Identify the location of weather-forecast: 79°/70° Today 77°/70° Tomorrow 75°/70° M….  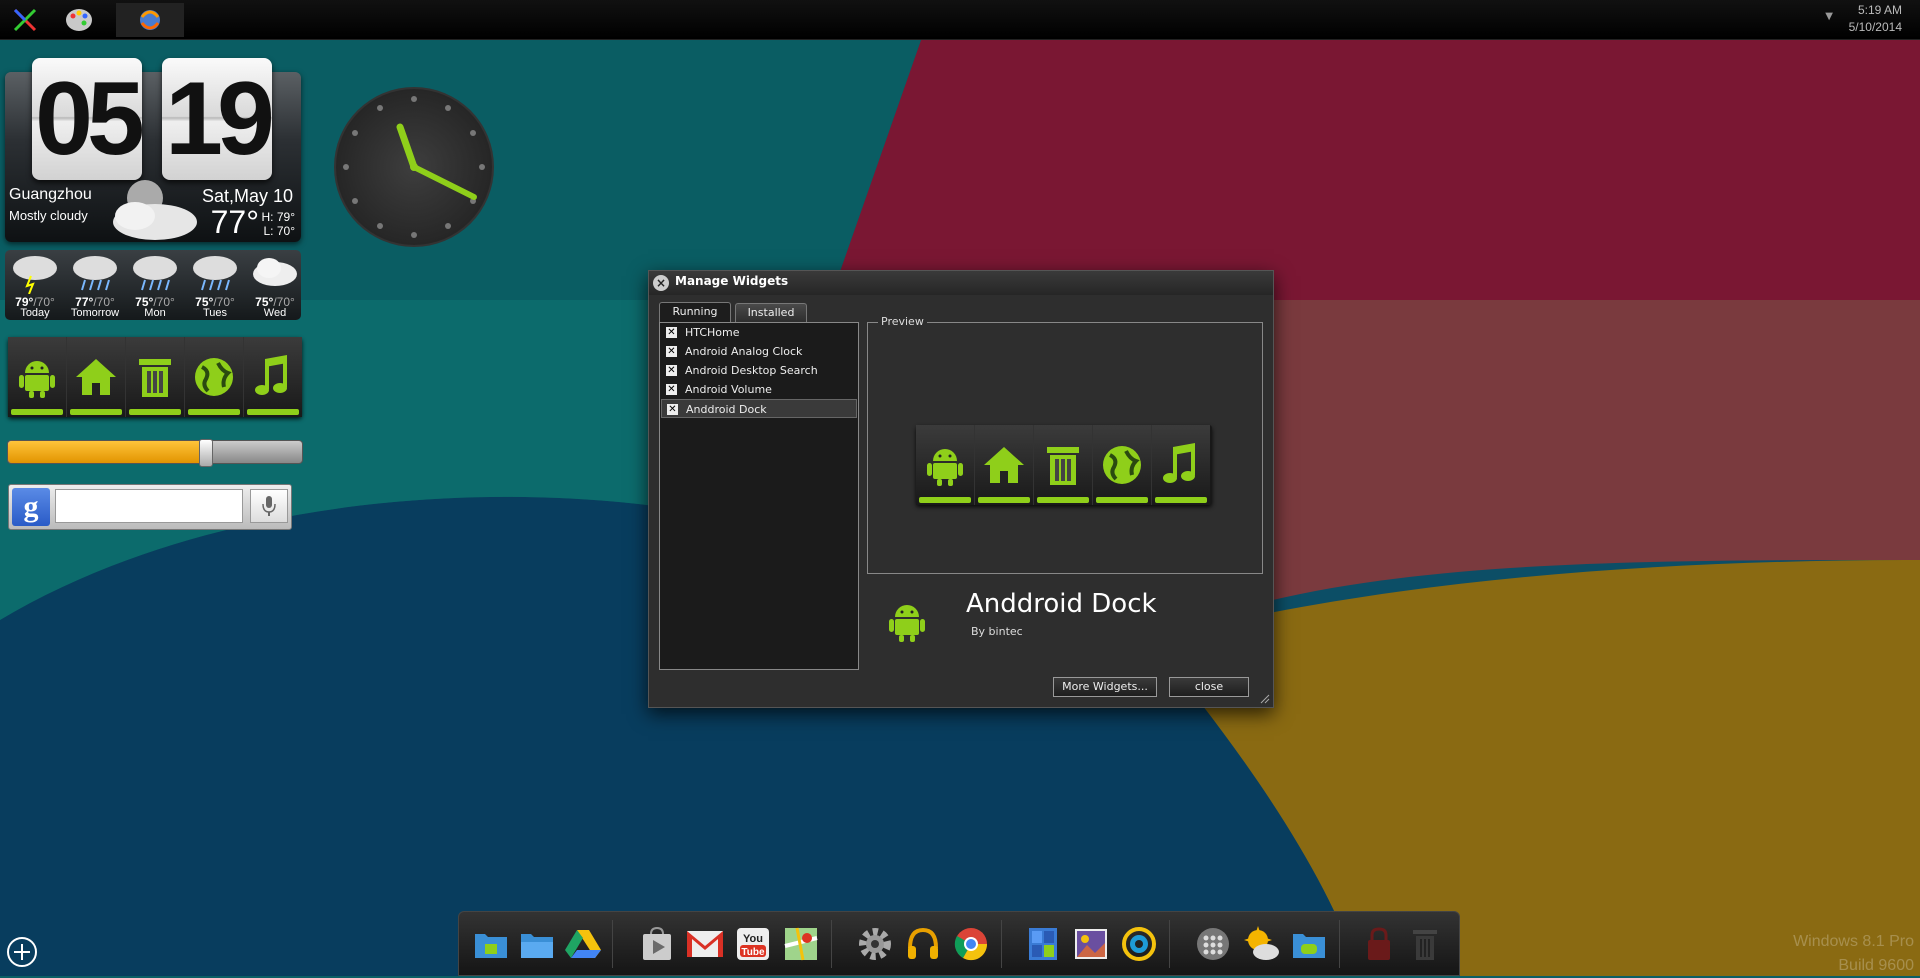
(153, 285).